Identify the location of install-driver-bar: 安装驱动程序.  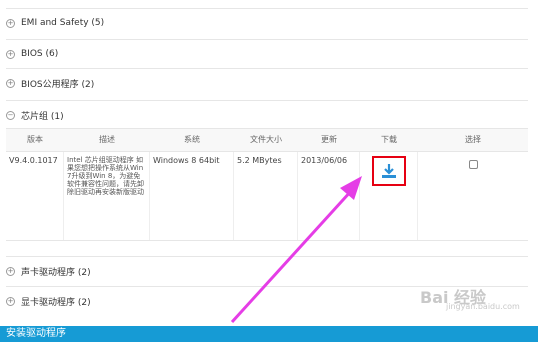
(269, 334).